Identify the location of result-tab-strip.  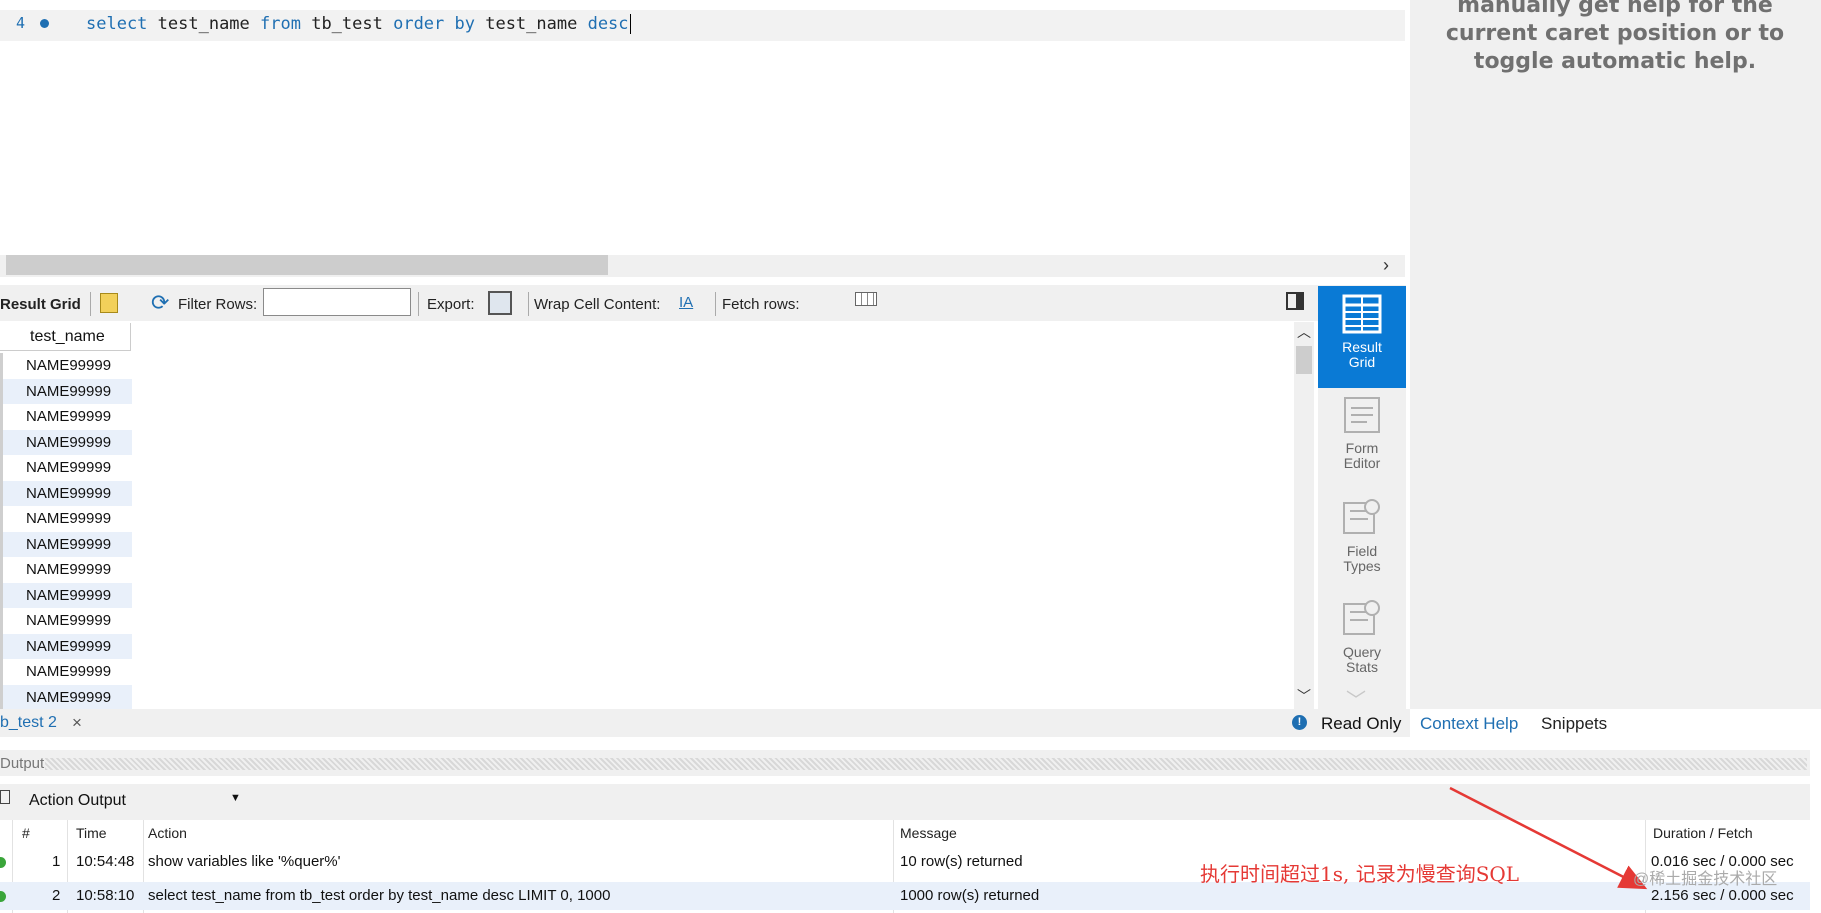
(705, 723).